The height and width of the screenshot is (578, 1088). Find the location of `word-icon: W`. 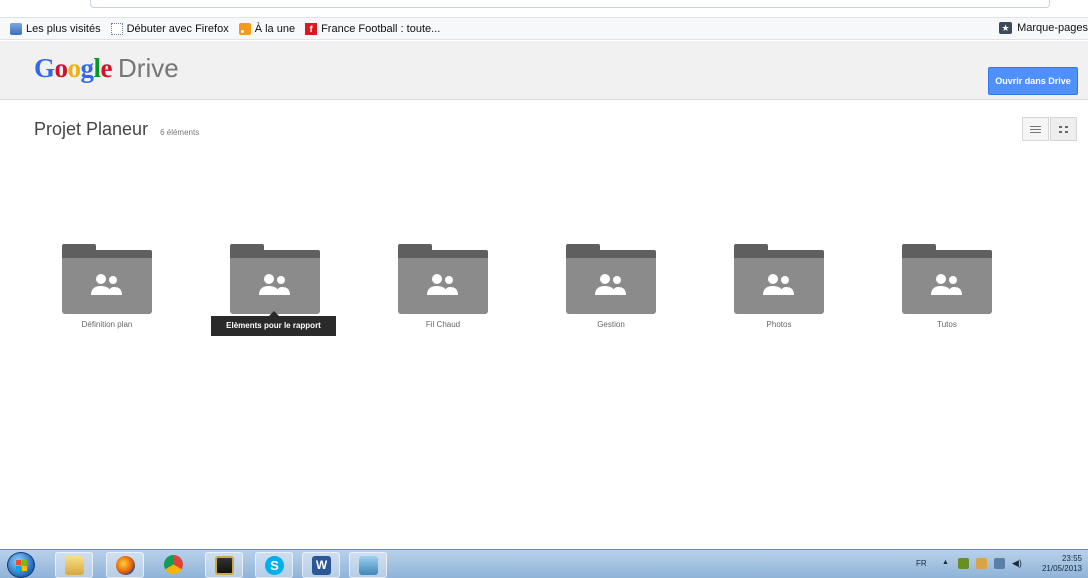

word-icon: W is located at coordinates (321, 565).